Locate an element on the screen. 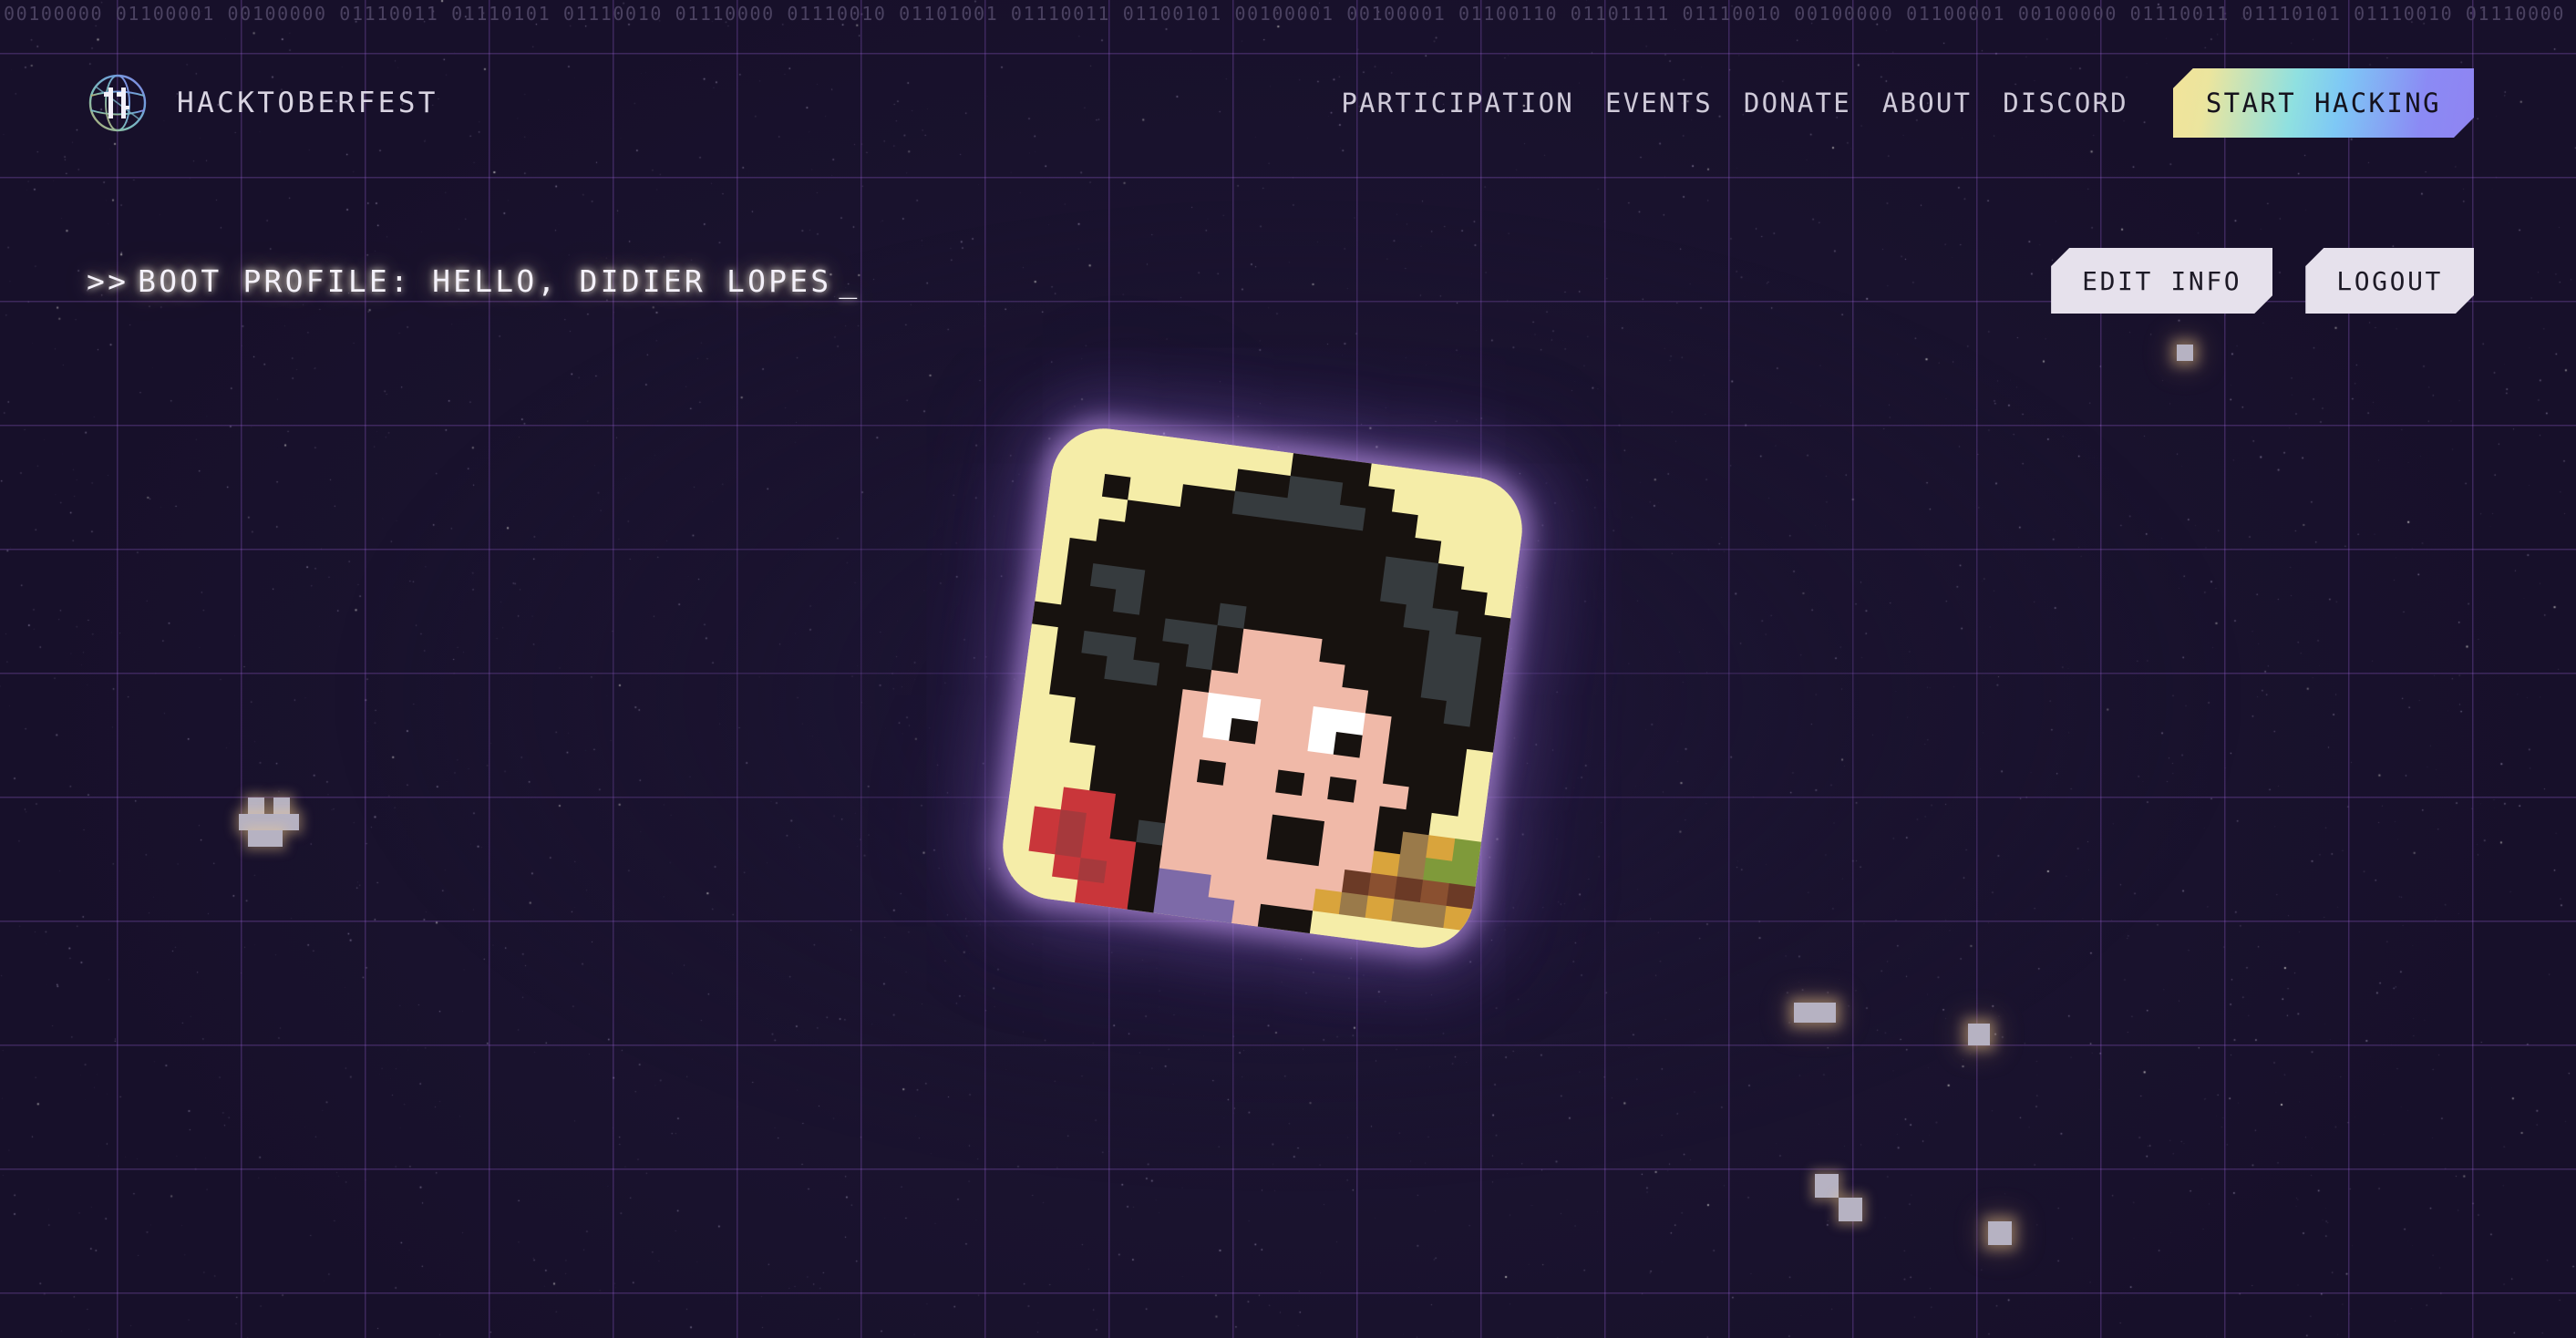 The image size is (2576, 1338). cta-wrapper: START HACKING is located at coordinates (2323, 103).